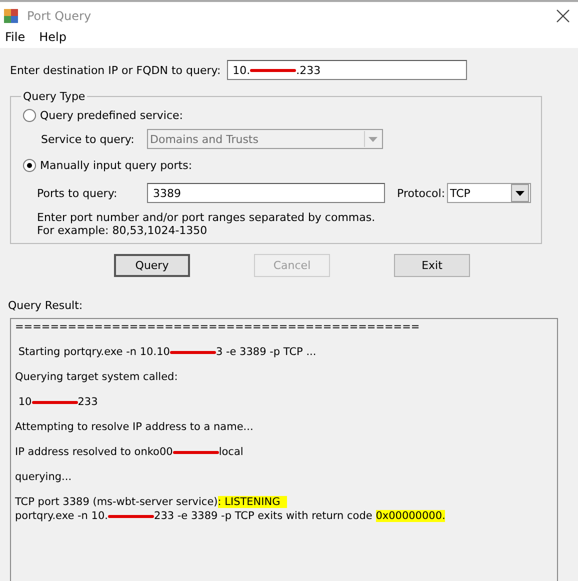 The image size is (578, 581). I want to click on hint-text: Enter port number and/or port ranges separated by commas., so click(206, 217).